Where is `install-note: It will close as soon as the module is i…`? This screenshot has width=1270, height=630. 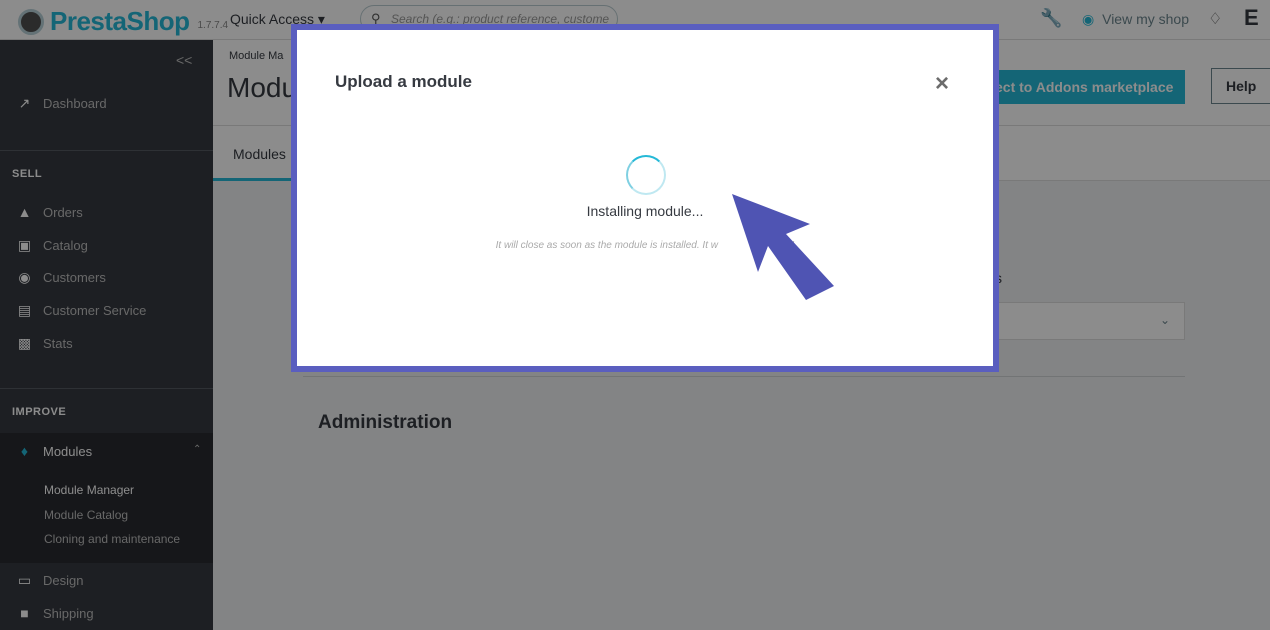 install-note: It will close as soon as the module is i… is located at coordinates (645, 245).